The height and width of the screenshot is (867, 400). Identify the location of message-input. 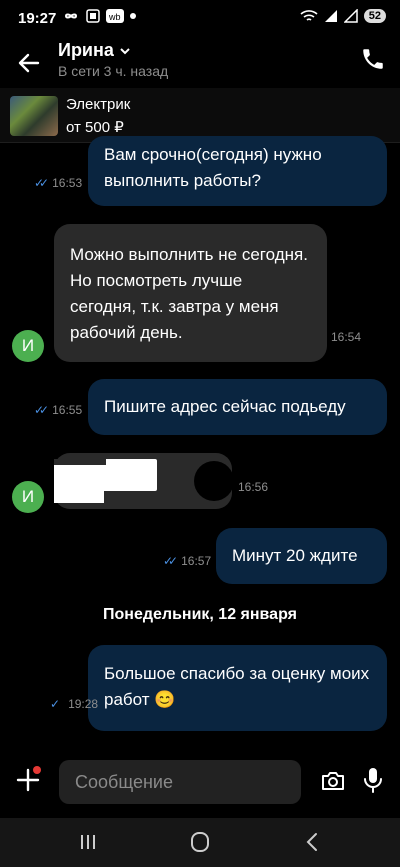
(180, 782).